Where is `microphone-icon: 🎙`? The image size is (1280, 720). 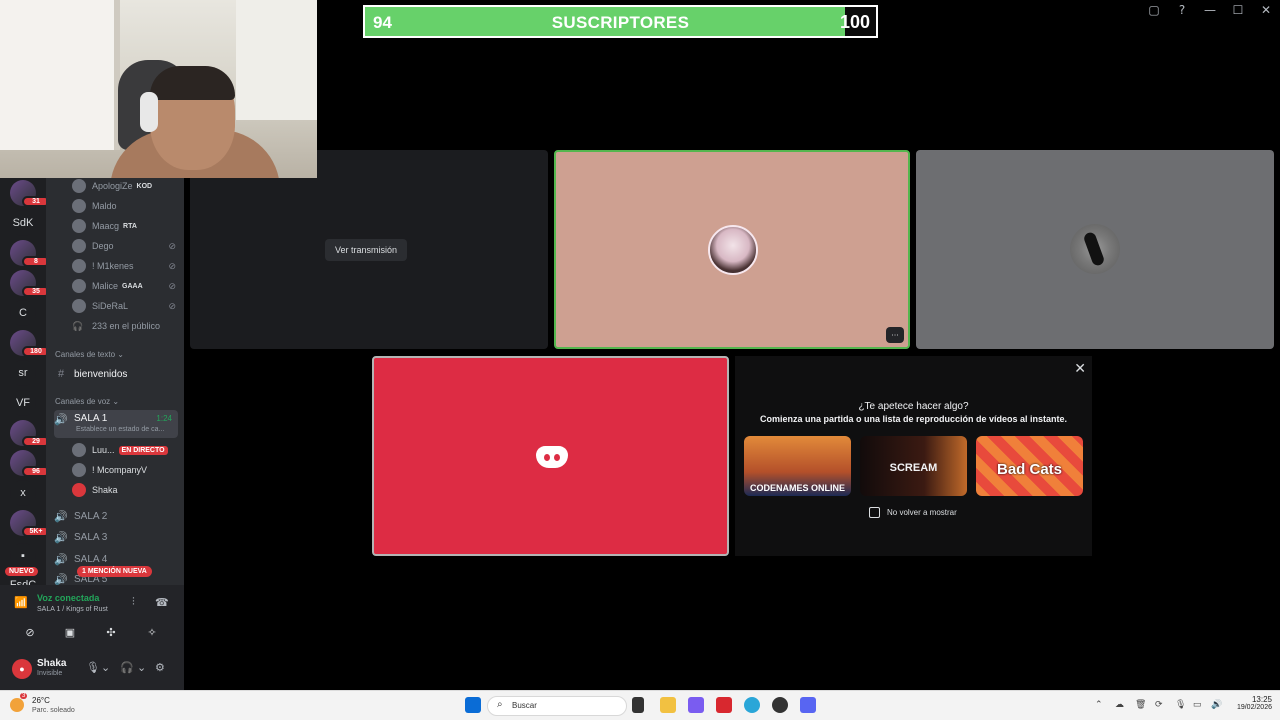
microphone-icon: 🎙 is located at coordinates (93, 667).